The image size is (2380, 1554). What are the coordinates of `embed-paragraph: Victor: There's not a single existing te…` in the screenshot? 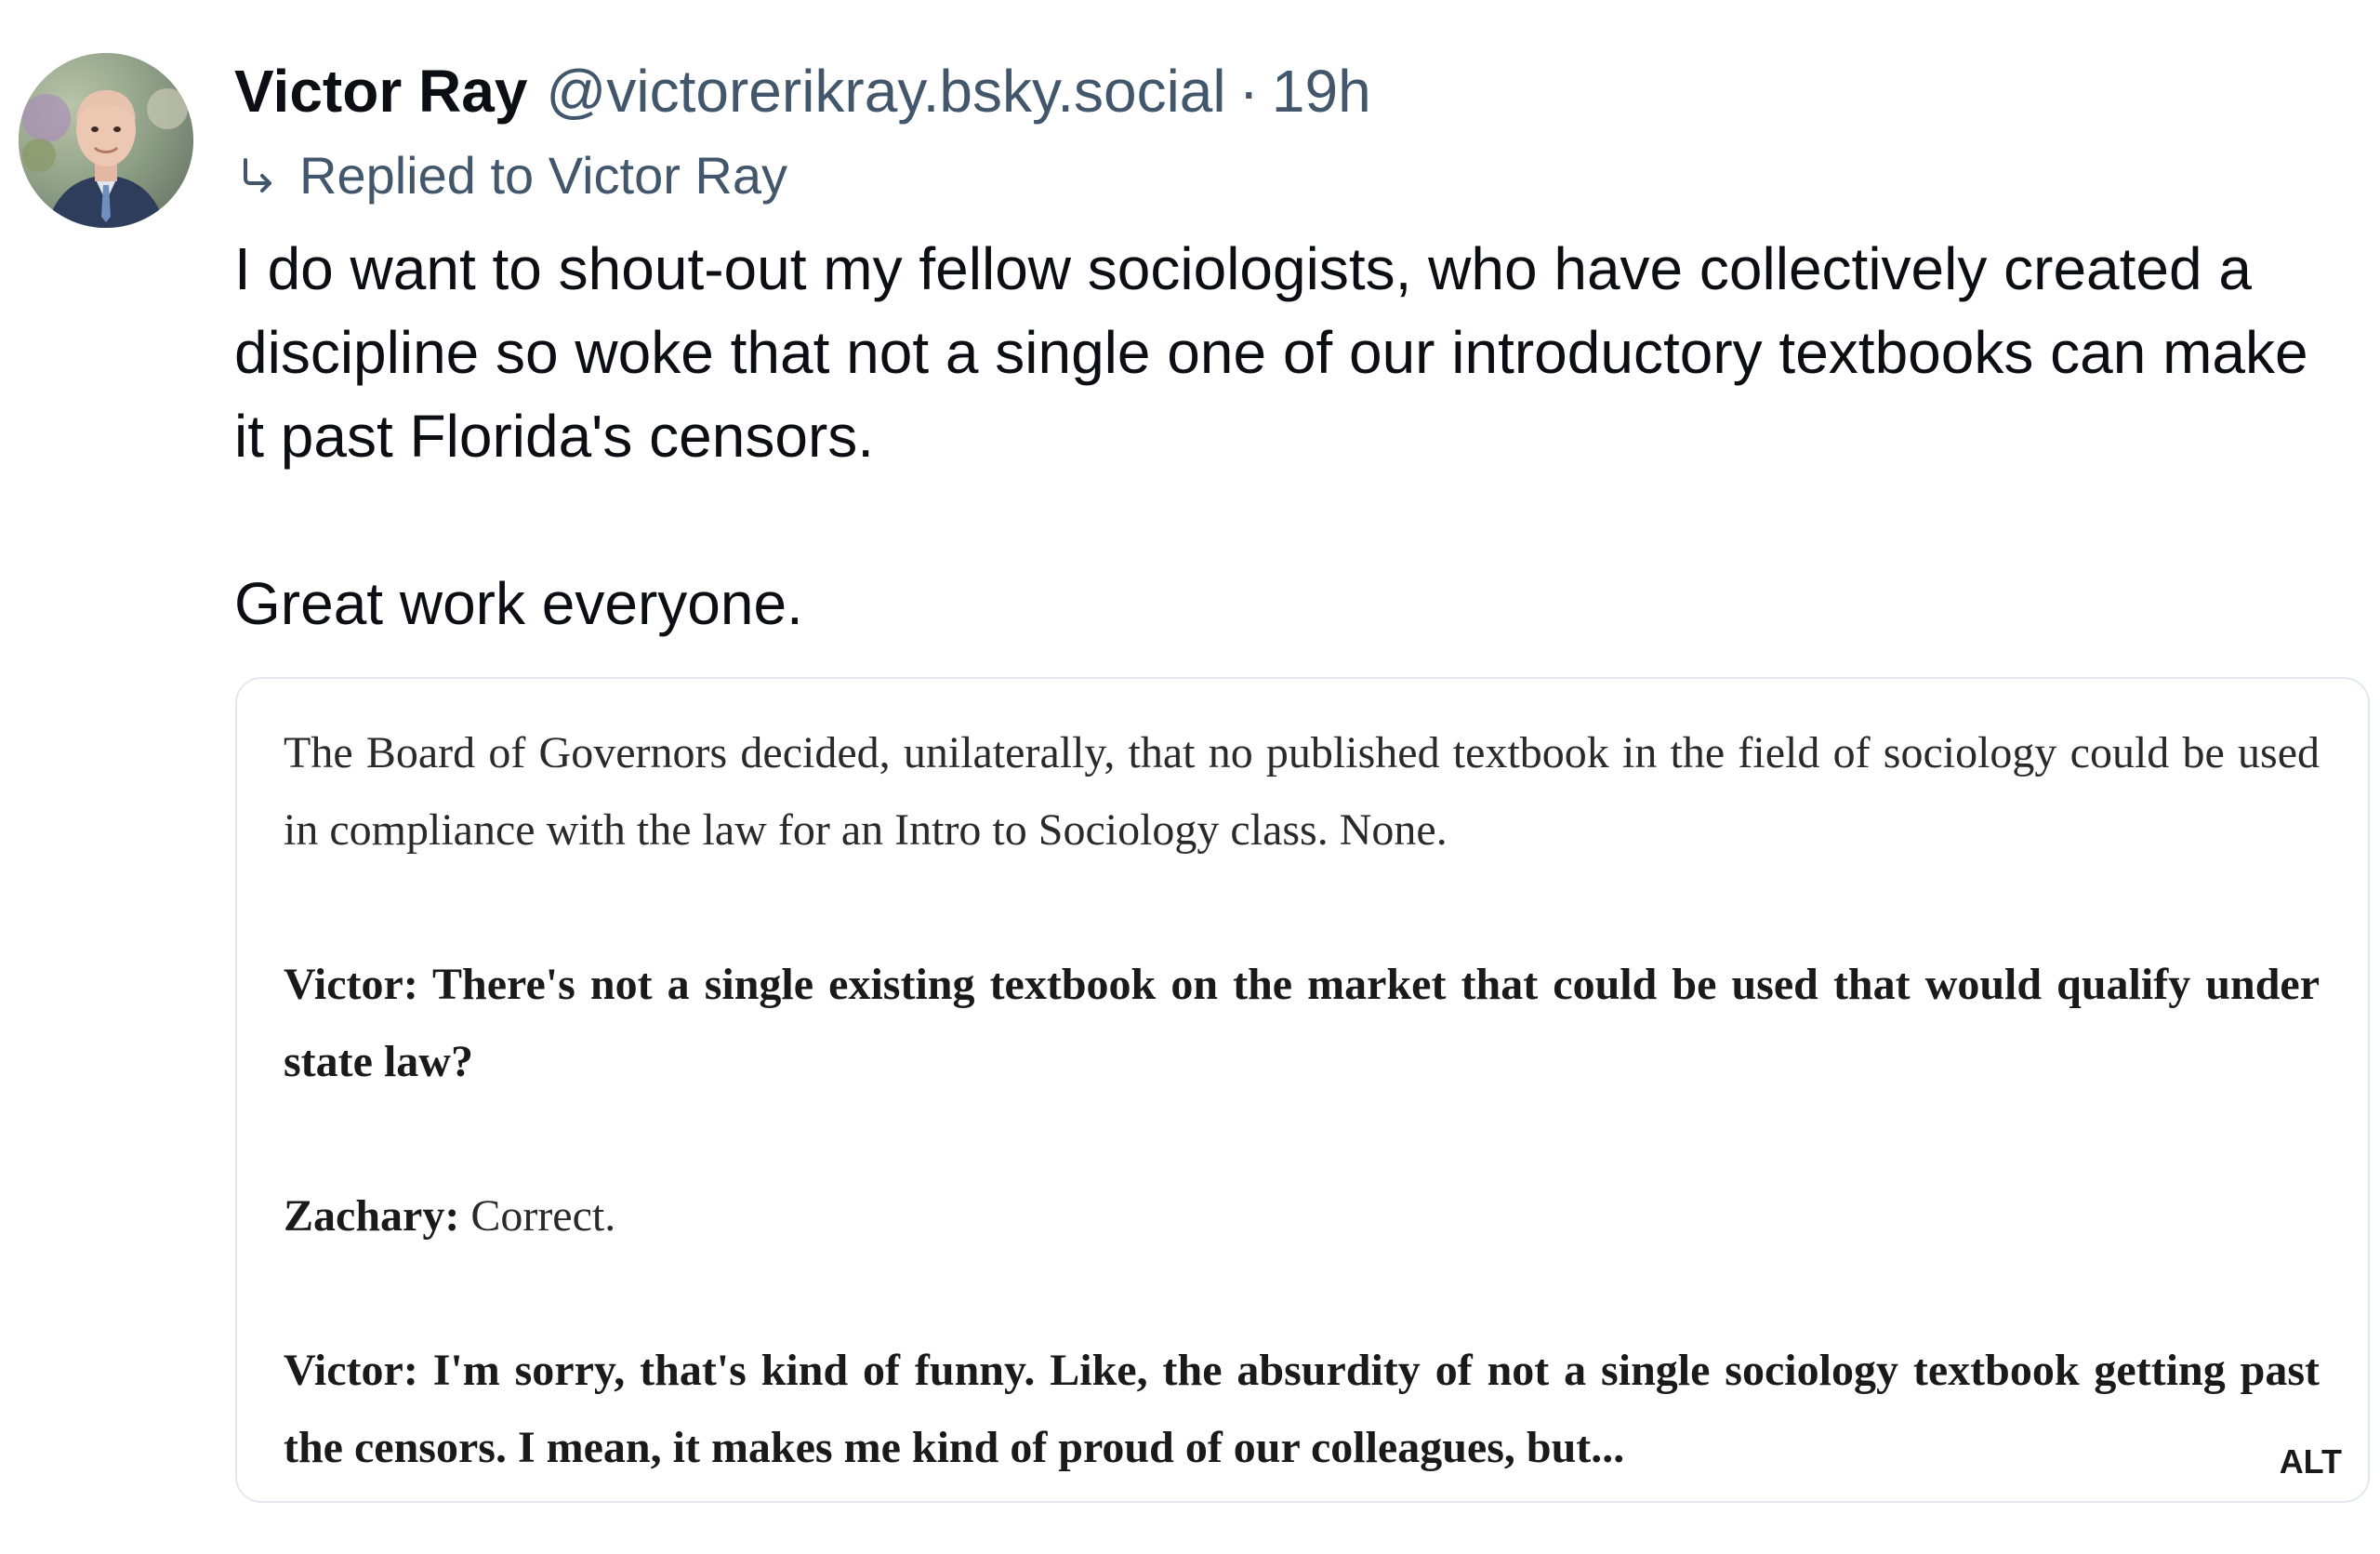 It's located at (1302, 1023).